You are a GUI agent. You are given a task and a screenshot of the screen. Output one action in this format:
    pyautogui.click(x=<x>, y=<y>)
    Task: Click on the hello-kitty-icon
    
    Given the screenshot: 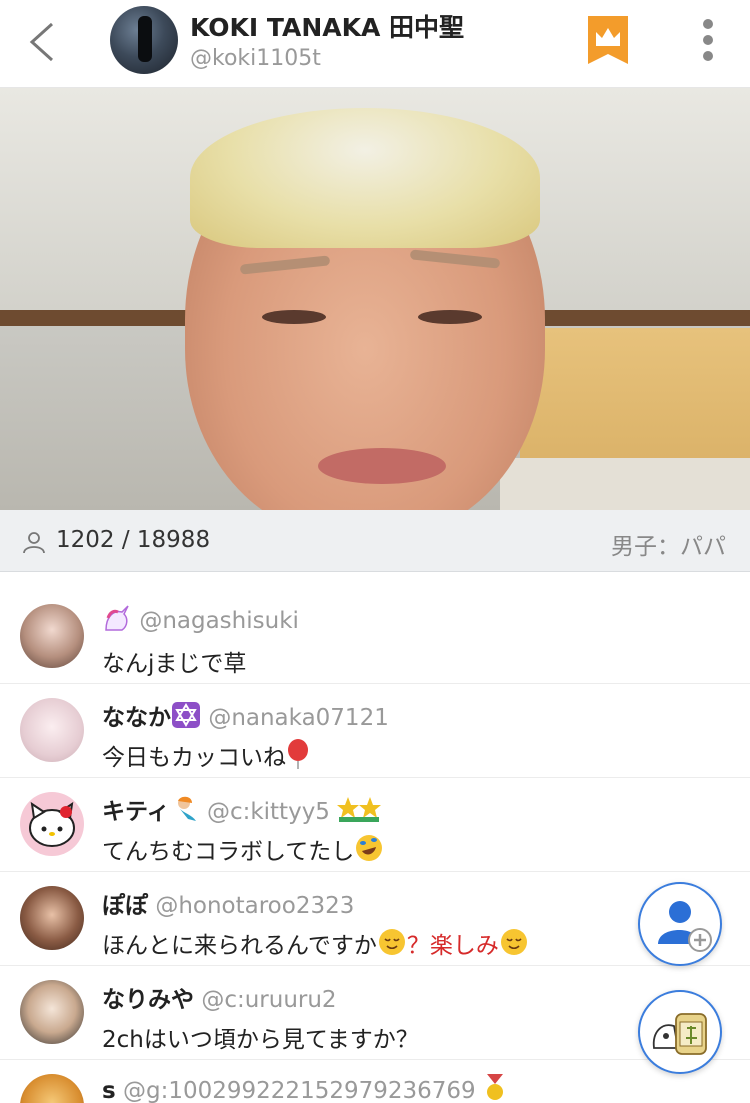 What is the action you would take?
    pyautogui.click(x=52, y=824)
    